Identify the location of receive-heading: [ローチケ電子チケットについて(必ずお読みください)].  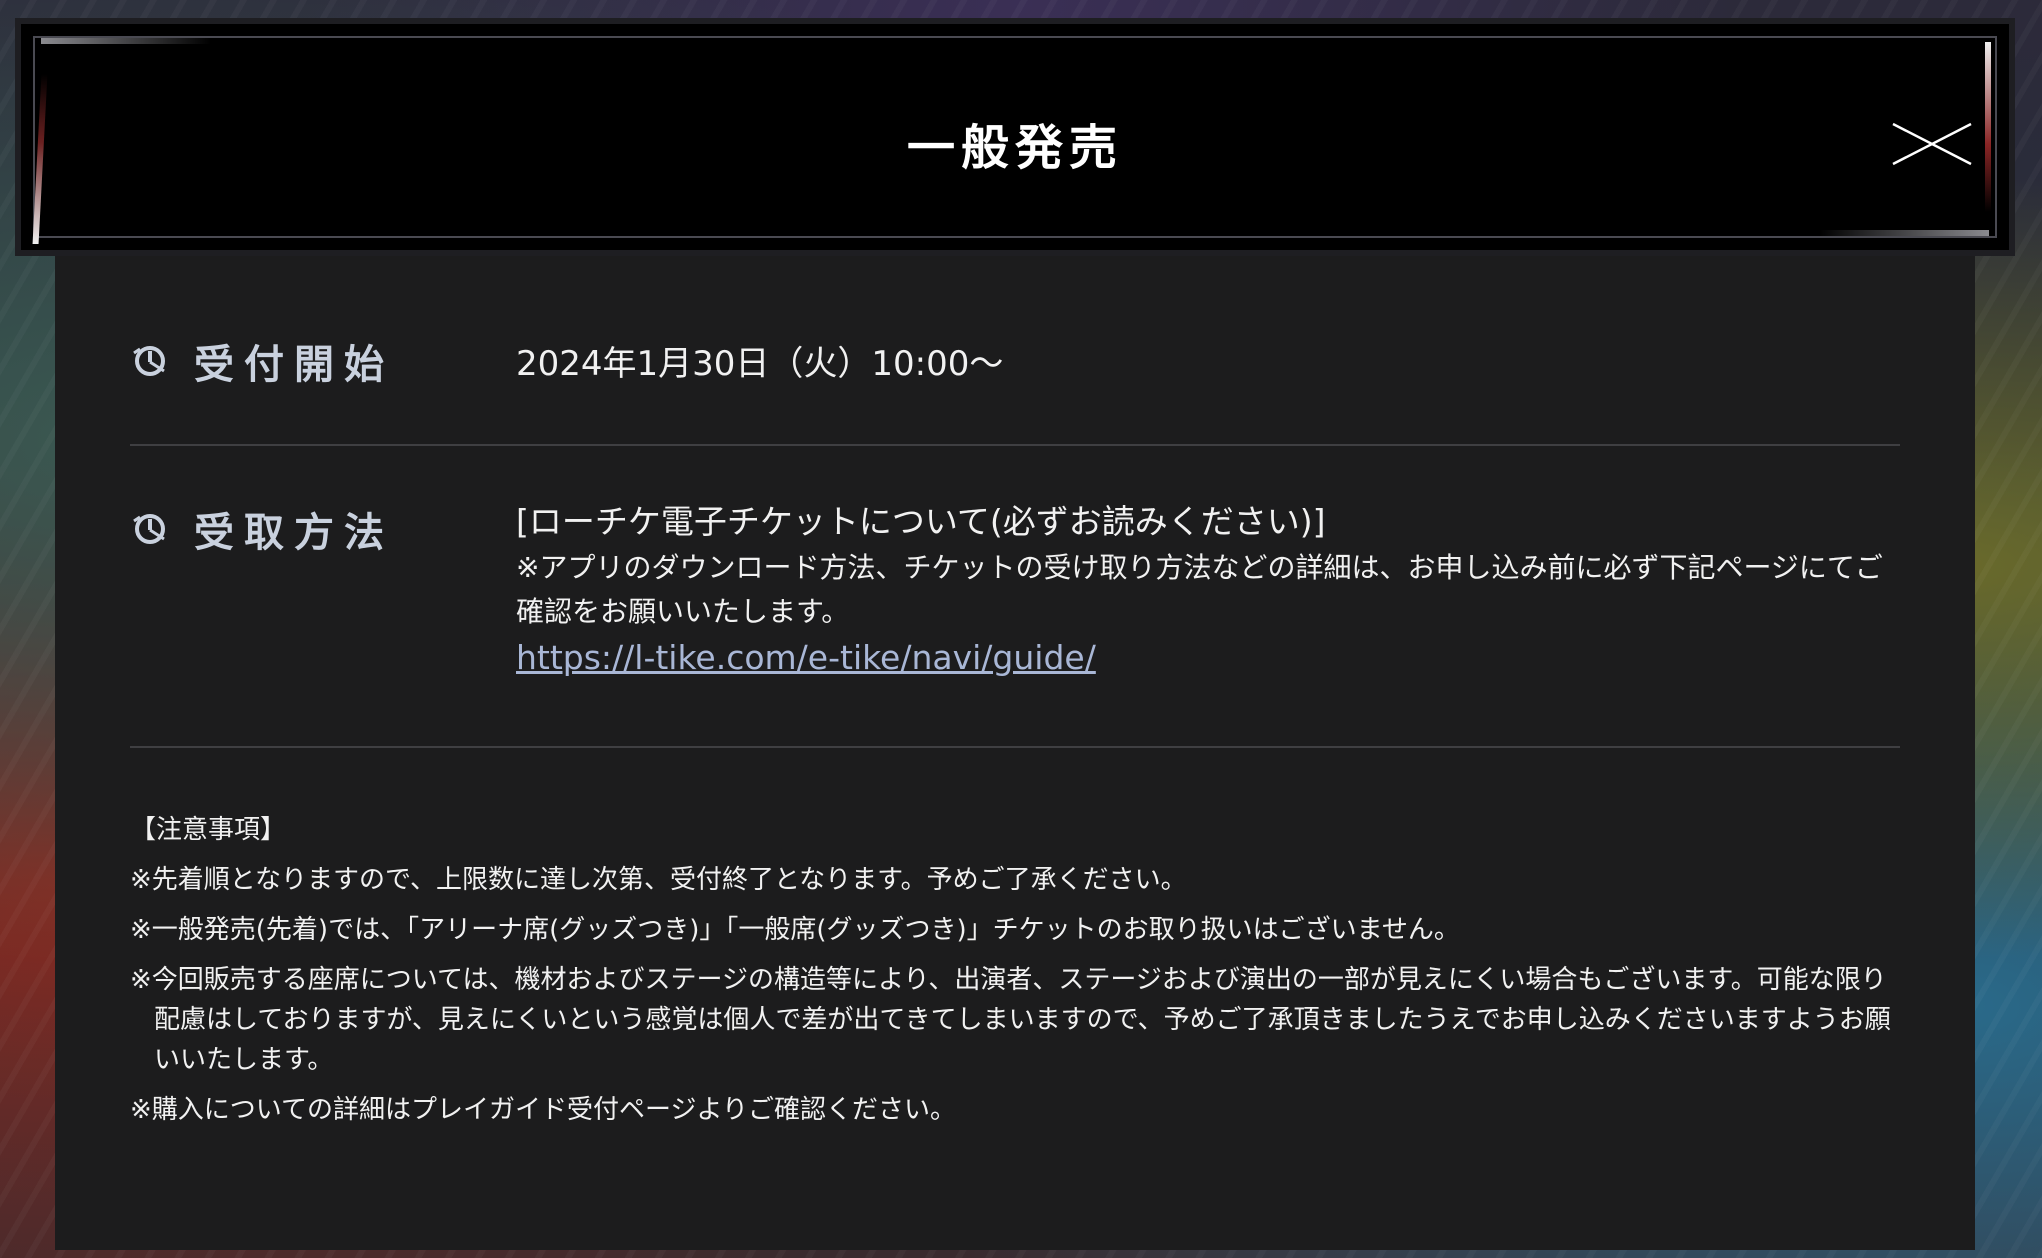
(921, 521).